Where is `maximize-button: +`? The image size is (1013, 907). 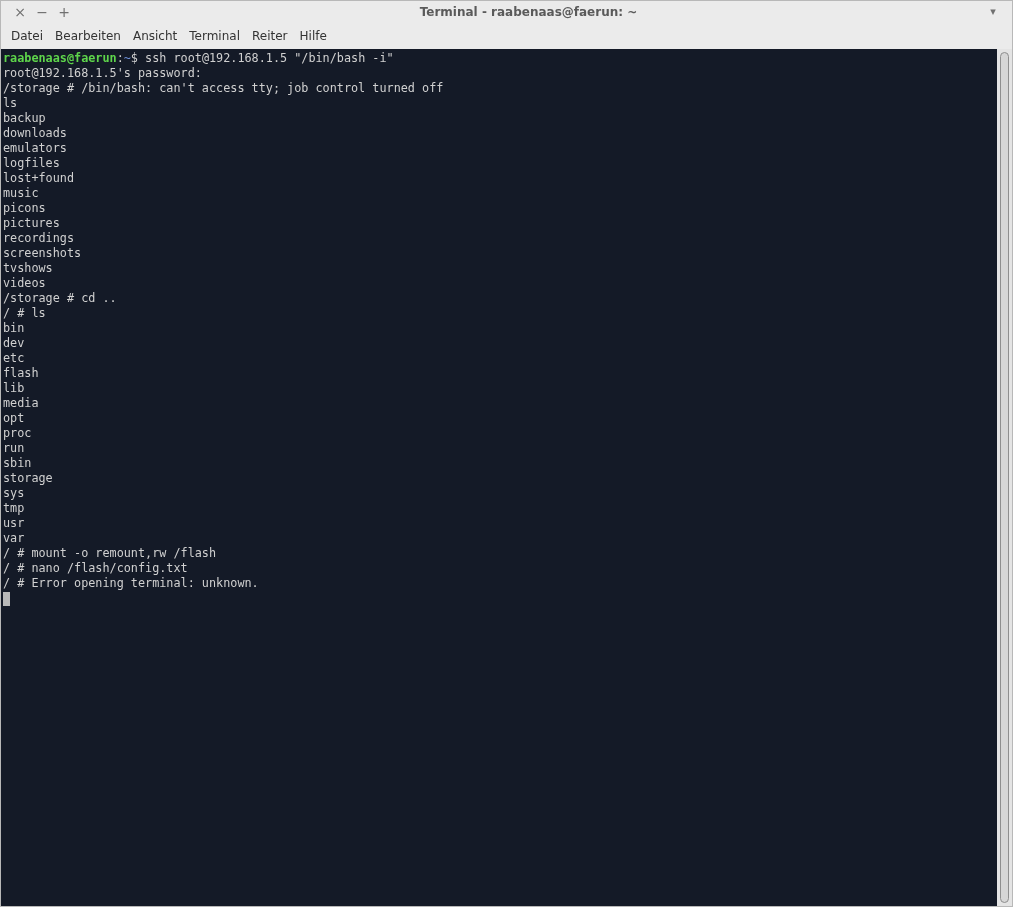
maximize-button: + is located at coordinates (64, 12).